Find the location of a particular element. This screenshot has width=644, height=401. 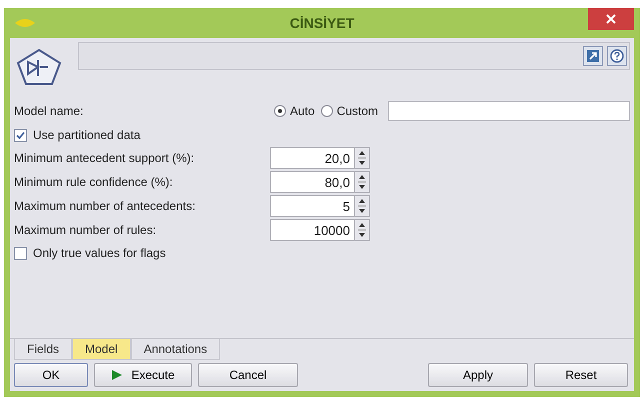

number-spinner: 80,0 is located at coordinates (320, 182).